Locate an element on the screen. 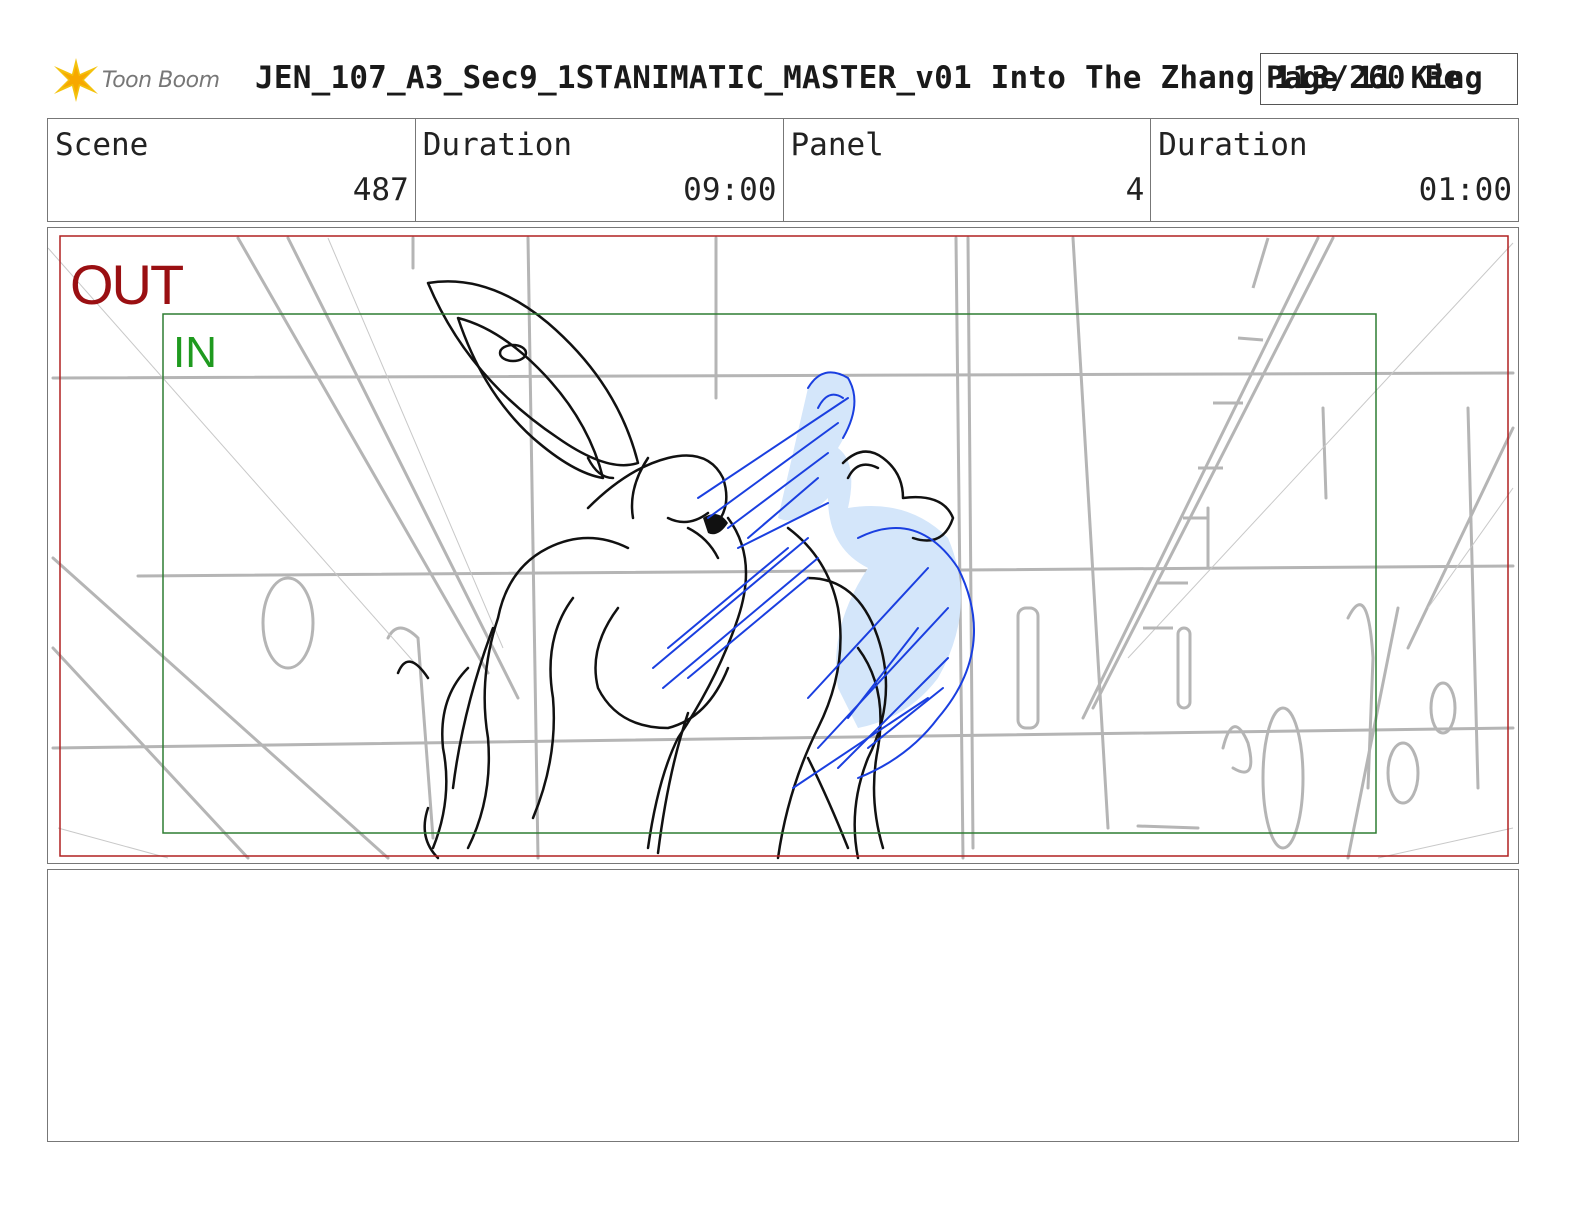  in-frame-label: IN is located at coordinates (195, 352).